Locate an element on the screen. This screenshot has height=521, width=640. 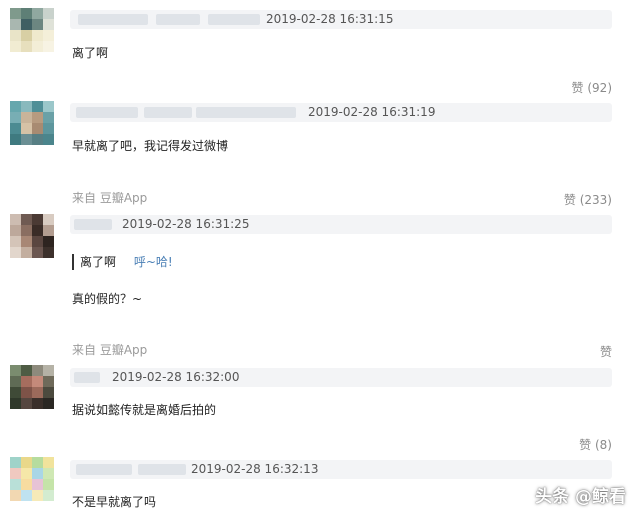
comment-timestamp: 2019-02-28 16:32:13 is located at coordinates (255, 469).